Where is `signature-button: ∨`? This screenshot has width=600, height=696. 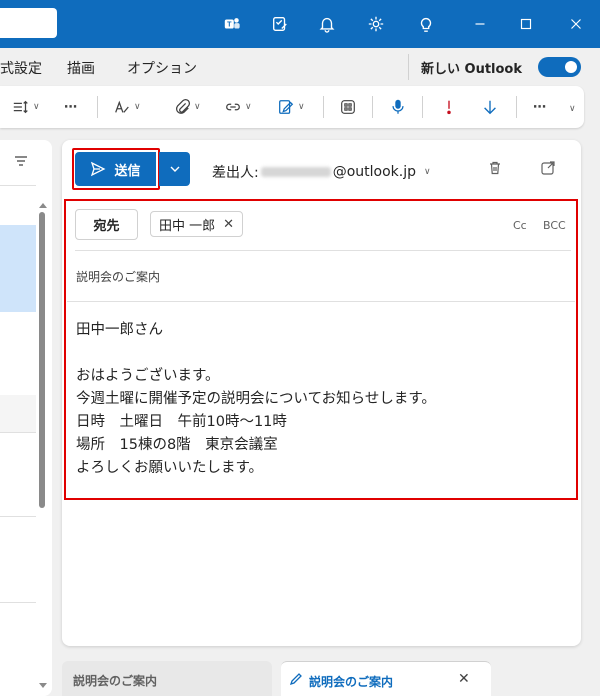 signature-button: ∨ is located at coordinates (291, 107).